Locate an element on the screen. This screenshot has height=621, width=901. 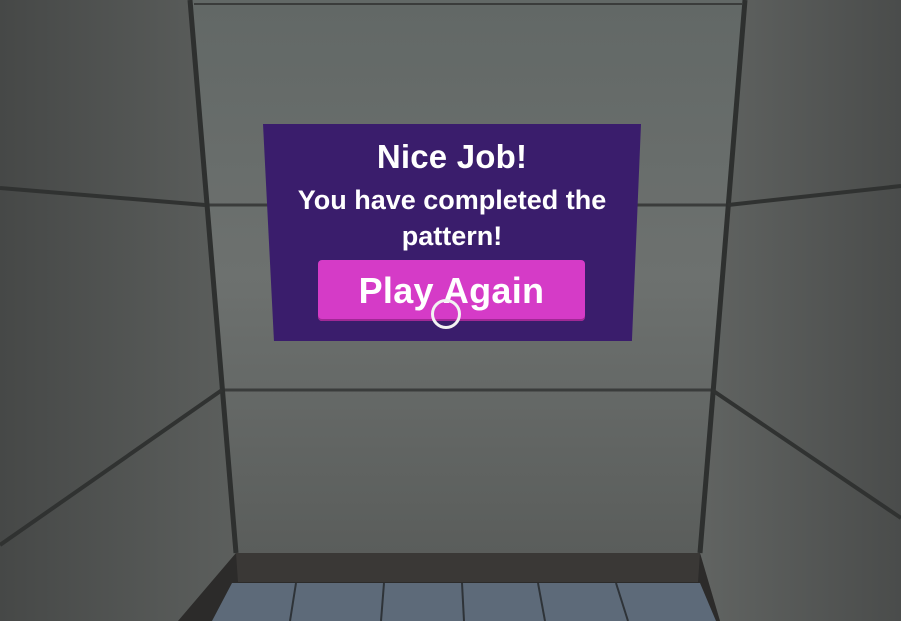
cursor-ring-icon is located at coordinates (446, 314).